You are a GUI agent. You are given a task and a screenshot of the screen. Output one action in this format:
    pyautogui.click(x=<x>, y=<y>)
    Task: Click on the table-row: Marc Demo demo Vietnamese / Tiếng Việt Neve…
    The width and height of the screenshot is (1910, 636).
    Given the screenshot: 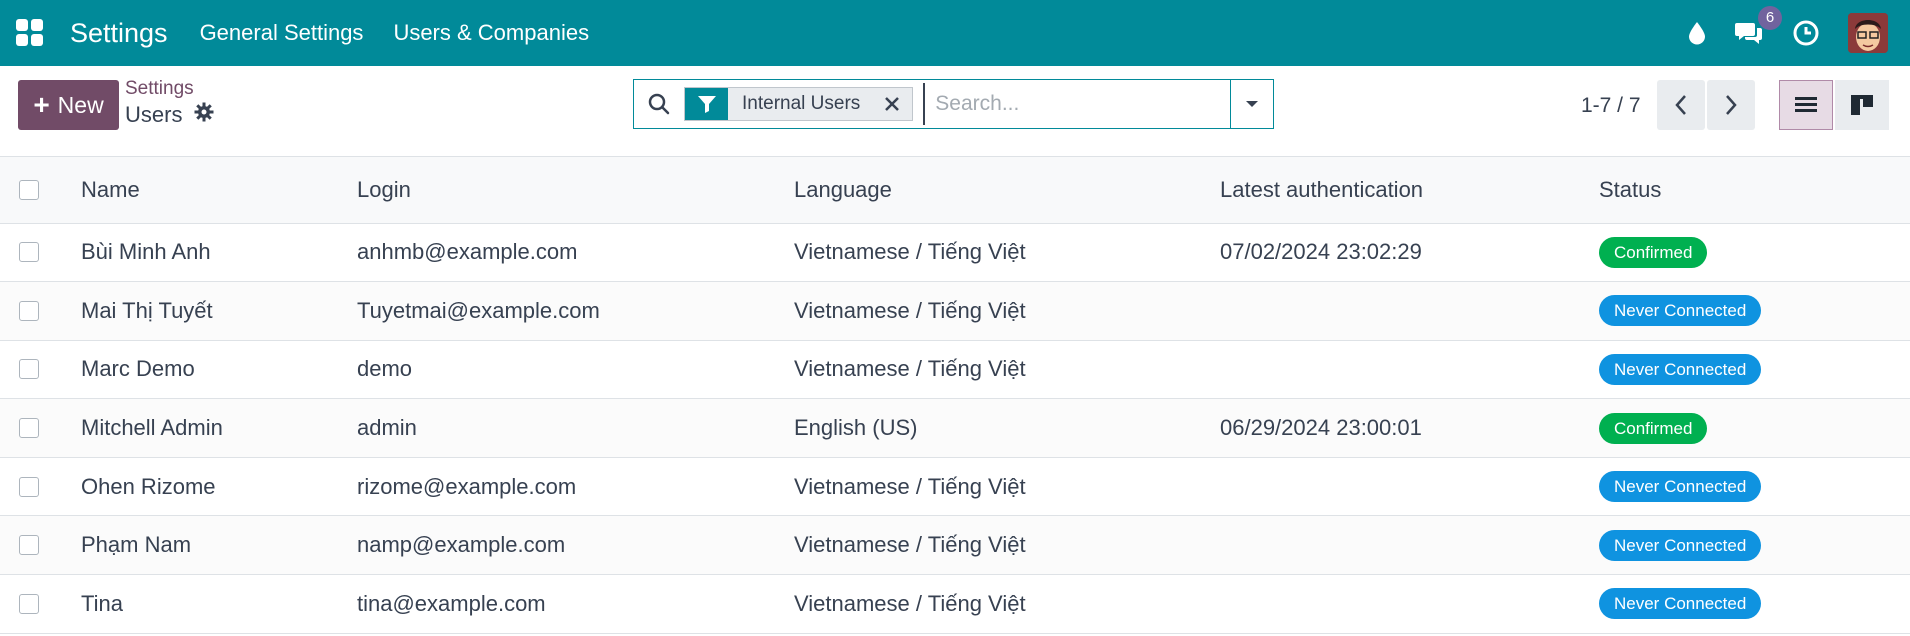 What is the action you would take?
    pyautogui.click(x=955, y=369)
    